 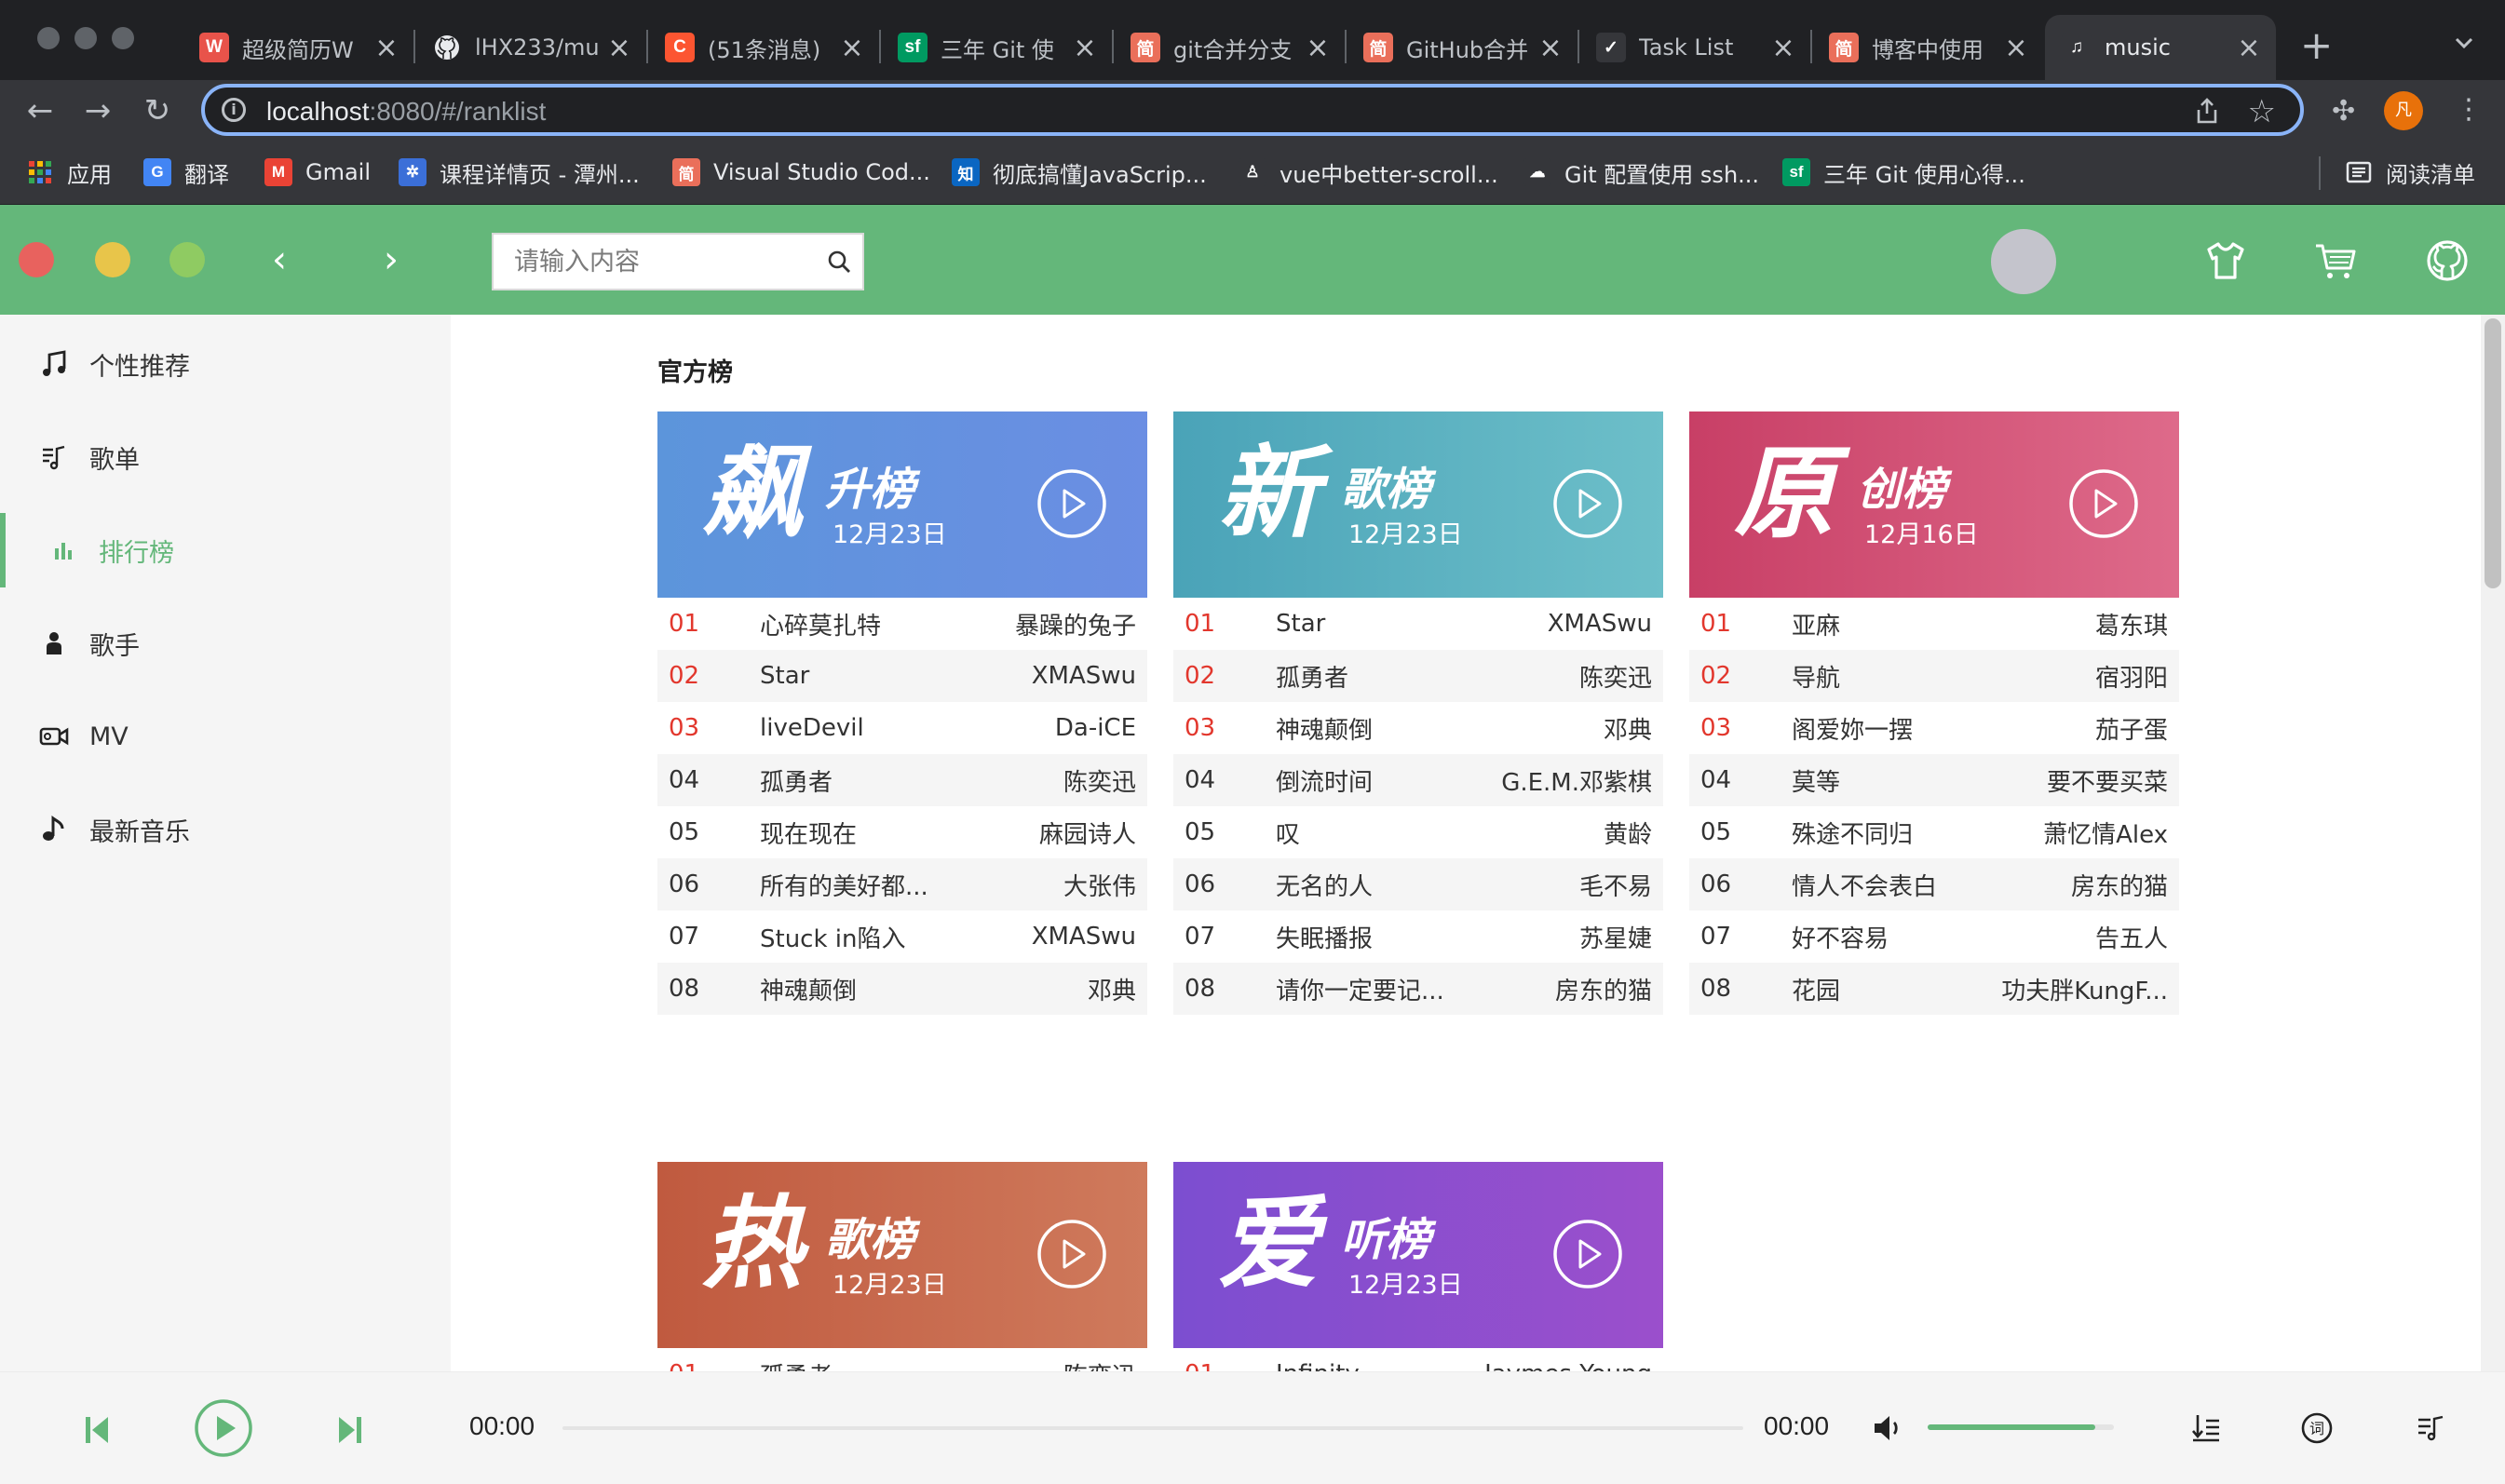 I want to click on close-dot, so click(x=36, y=259).